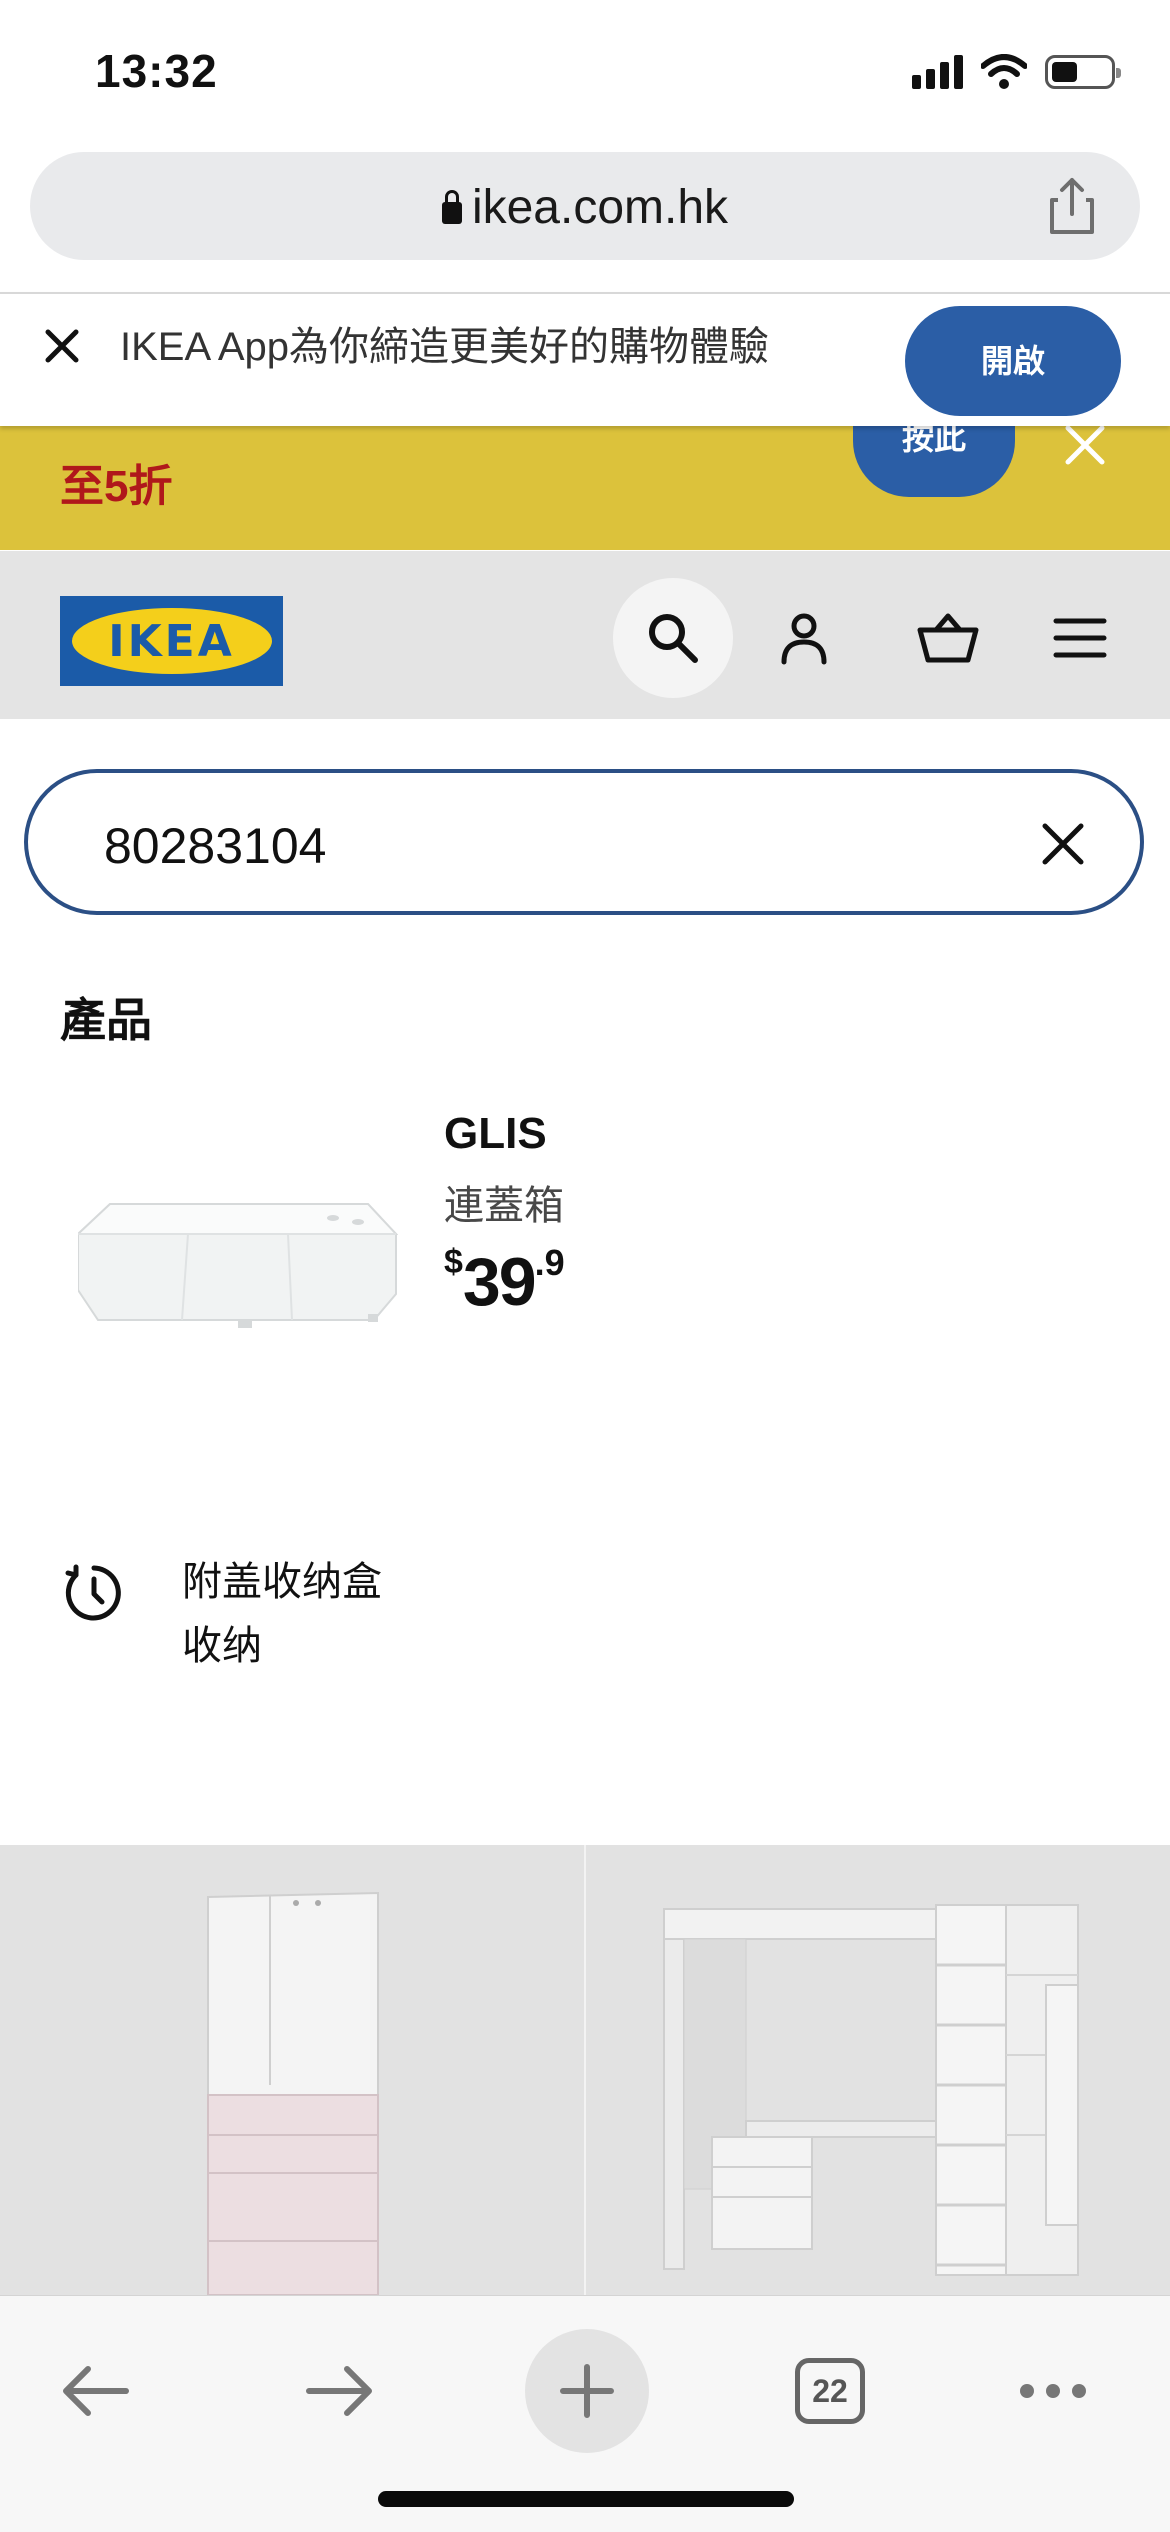  I want to click on open-app-button: 開啟, so click(1013, 361).